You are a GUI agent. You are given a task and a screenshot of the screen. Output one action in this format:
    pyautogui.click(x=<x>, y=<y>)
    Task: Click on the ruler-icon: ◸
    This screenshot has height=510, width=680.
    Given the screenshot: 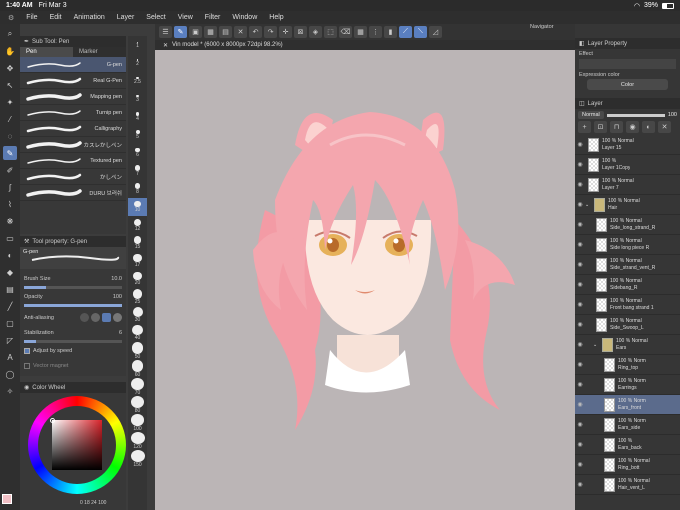 What is the action you would take?
    pyautogui.click(x=10, y=340)
    